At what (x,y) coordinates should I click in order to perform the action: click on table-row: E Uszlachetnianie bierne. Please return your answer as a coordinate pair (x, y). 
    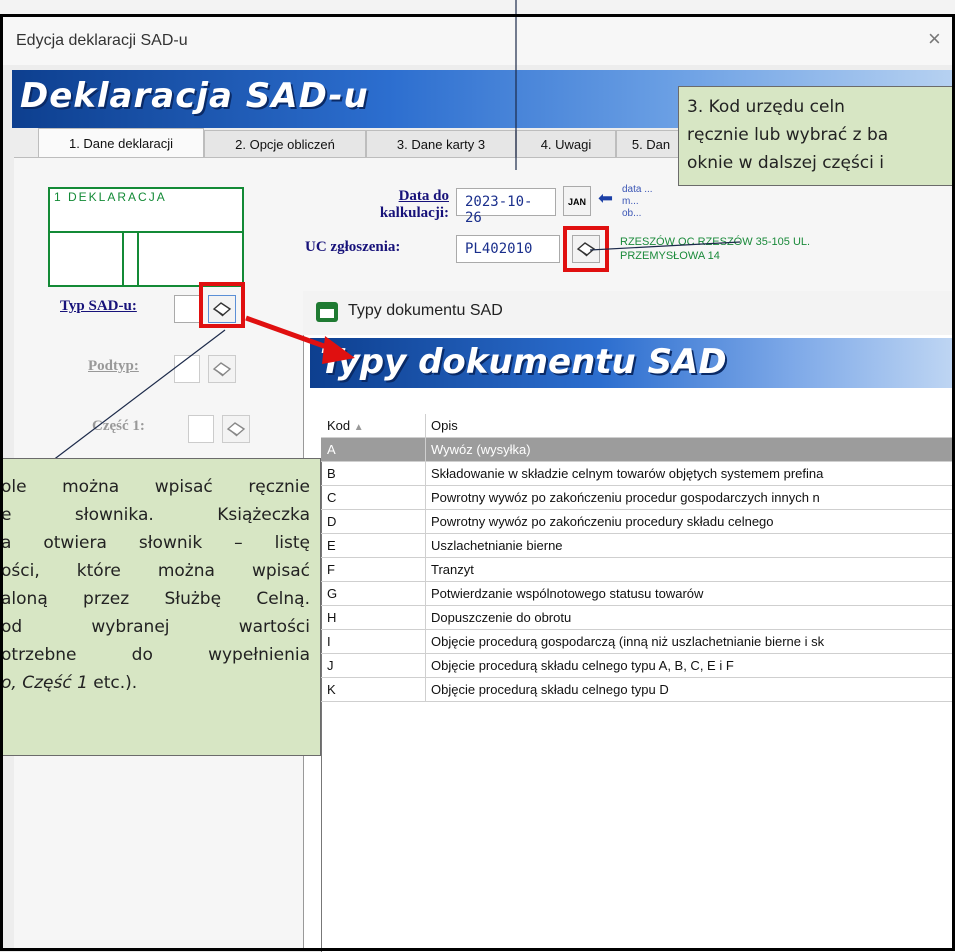
    Looking at the image, I should click on (638, 546).